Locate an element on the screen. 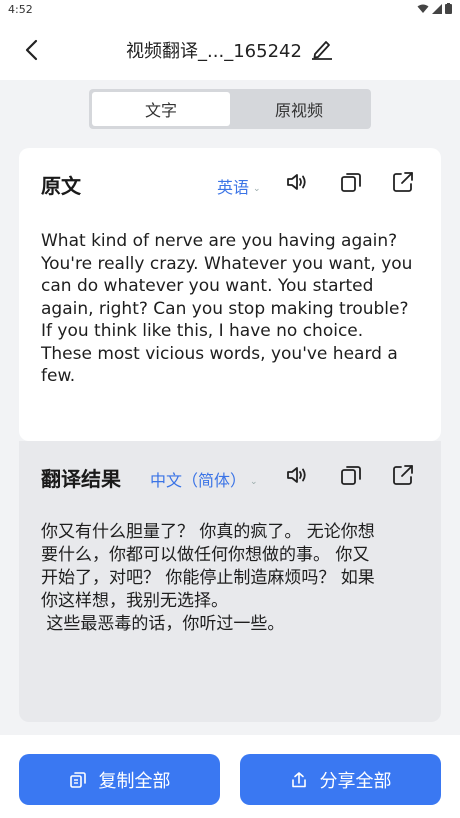 This screenshot has height=818, width=460. target-language-select: 中文（简体） ⌄ is located at coordinates (204, 479).